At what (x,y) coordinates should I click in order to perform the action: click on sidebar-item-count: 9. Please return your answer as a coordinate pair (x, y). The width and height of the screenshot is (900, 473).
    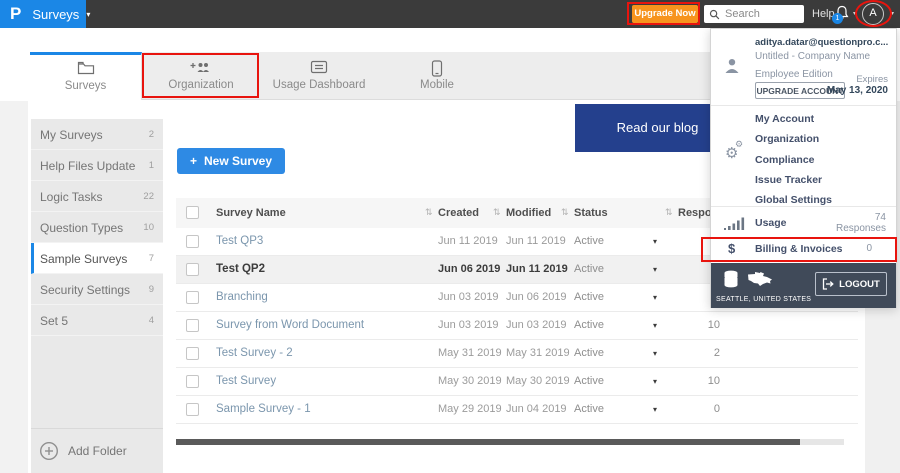
    Looking at the image, I should click on (151, 289).